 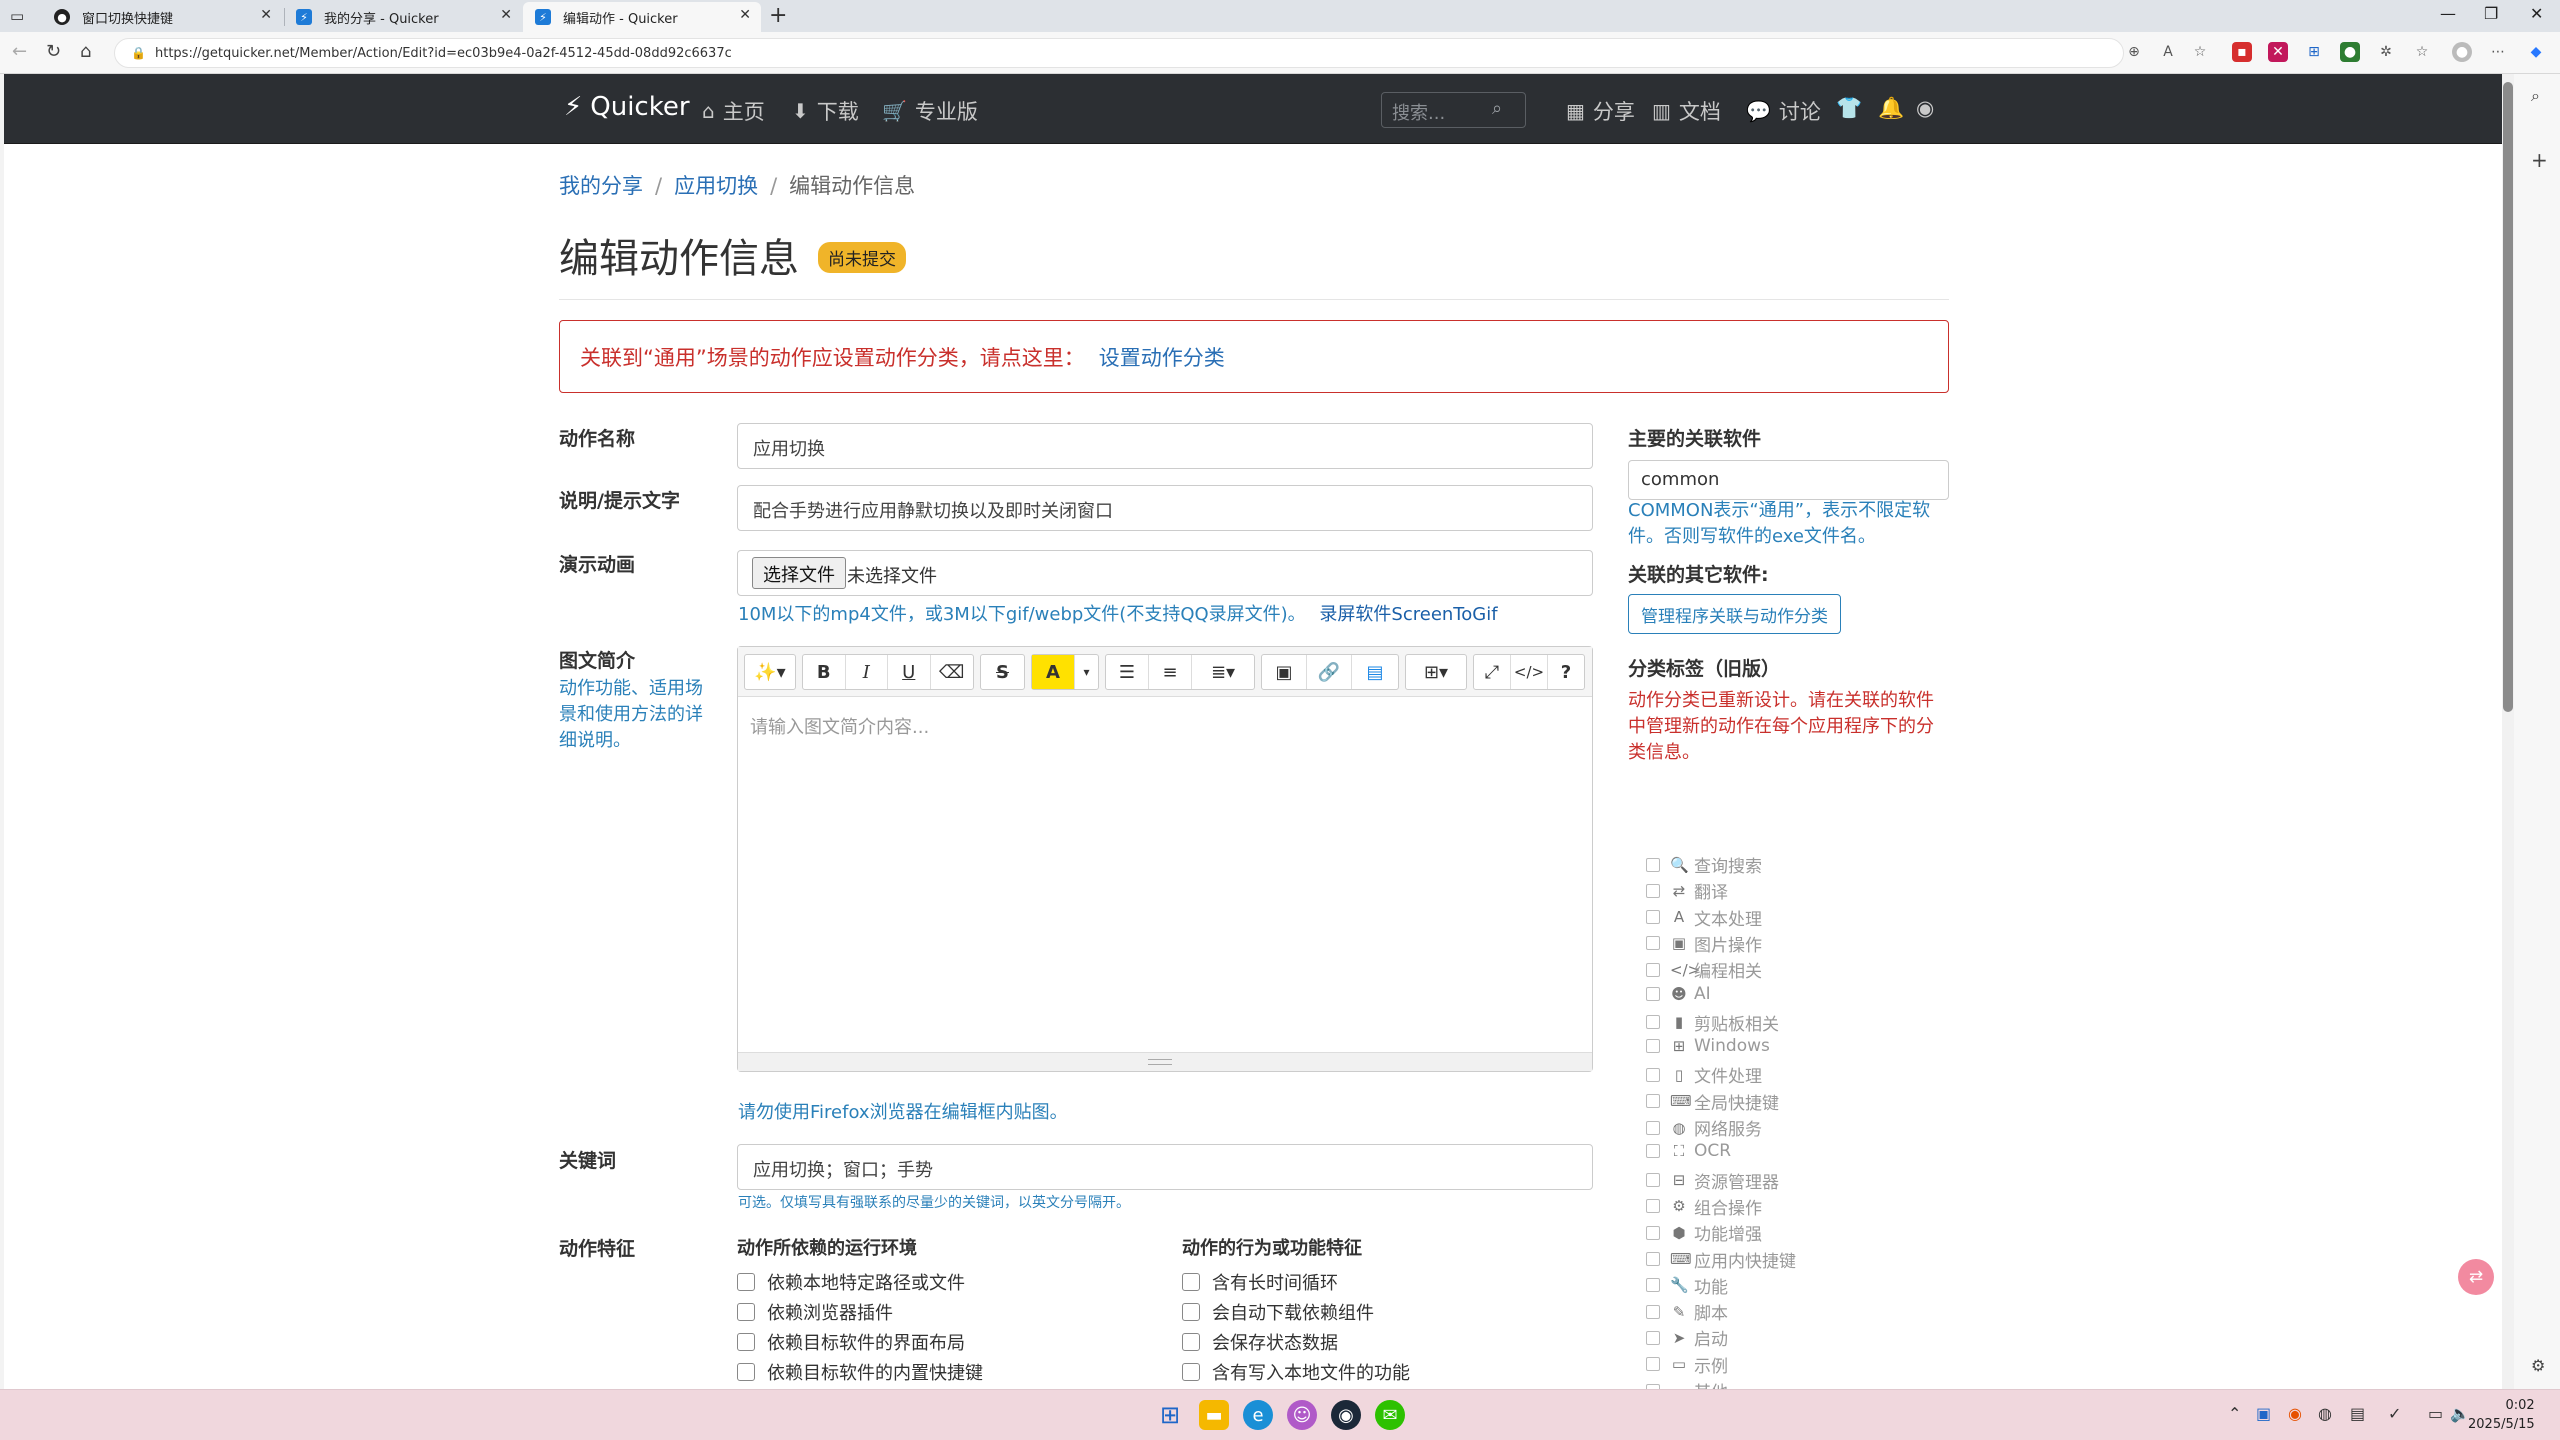 I want to click on tray-app-icon: ▣, so click(x=2263, y=1413).